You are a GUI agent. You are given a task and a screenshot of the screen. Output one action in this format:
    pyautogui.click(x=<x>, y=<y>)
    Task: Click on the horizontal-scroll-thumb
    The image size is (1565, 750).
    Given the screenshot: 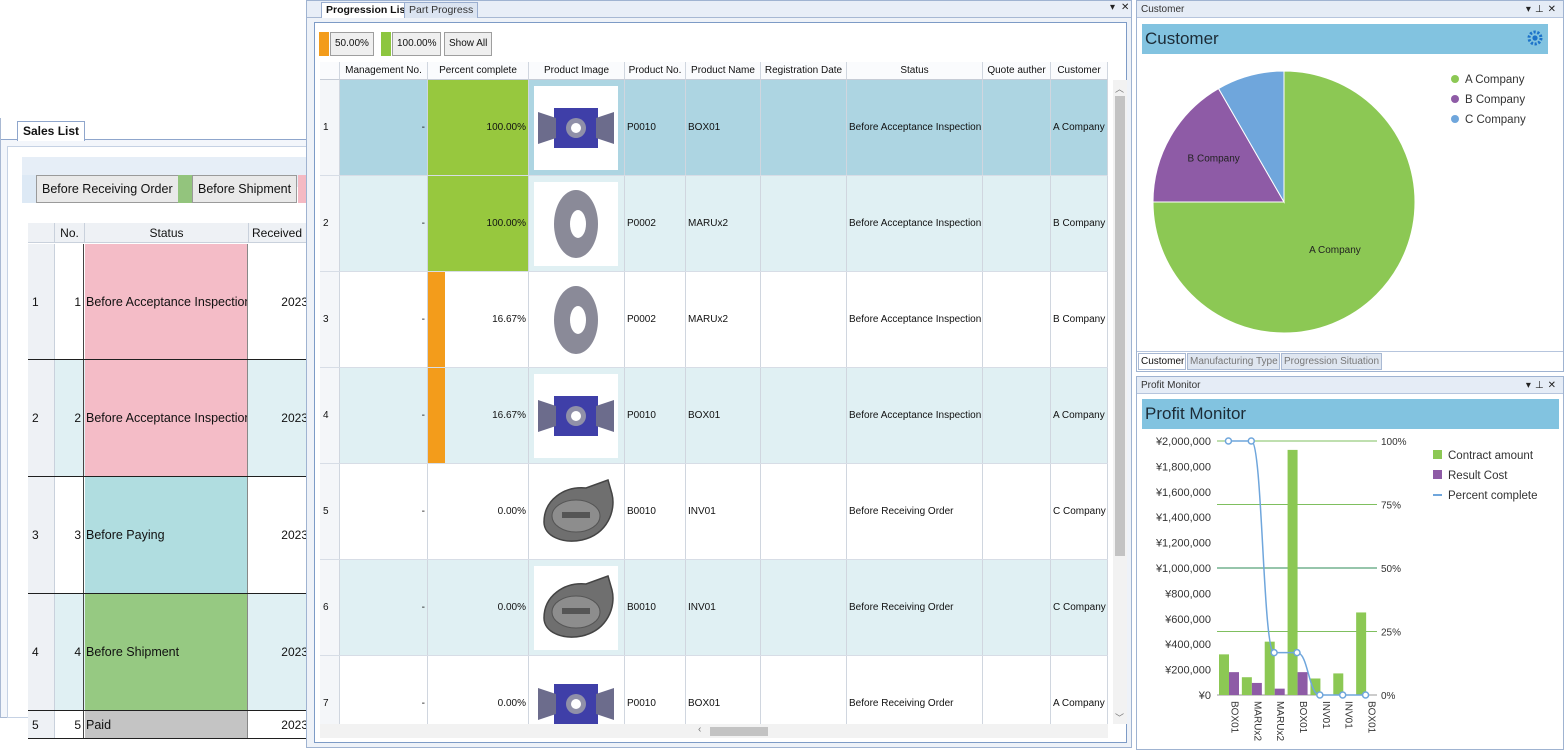 What is the action you would take?
    pyautogui.click(x=739, y=731)
    